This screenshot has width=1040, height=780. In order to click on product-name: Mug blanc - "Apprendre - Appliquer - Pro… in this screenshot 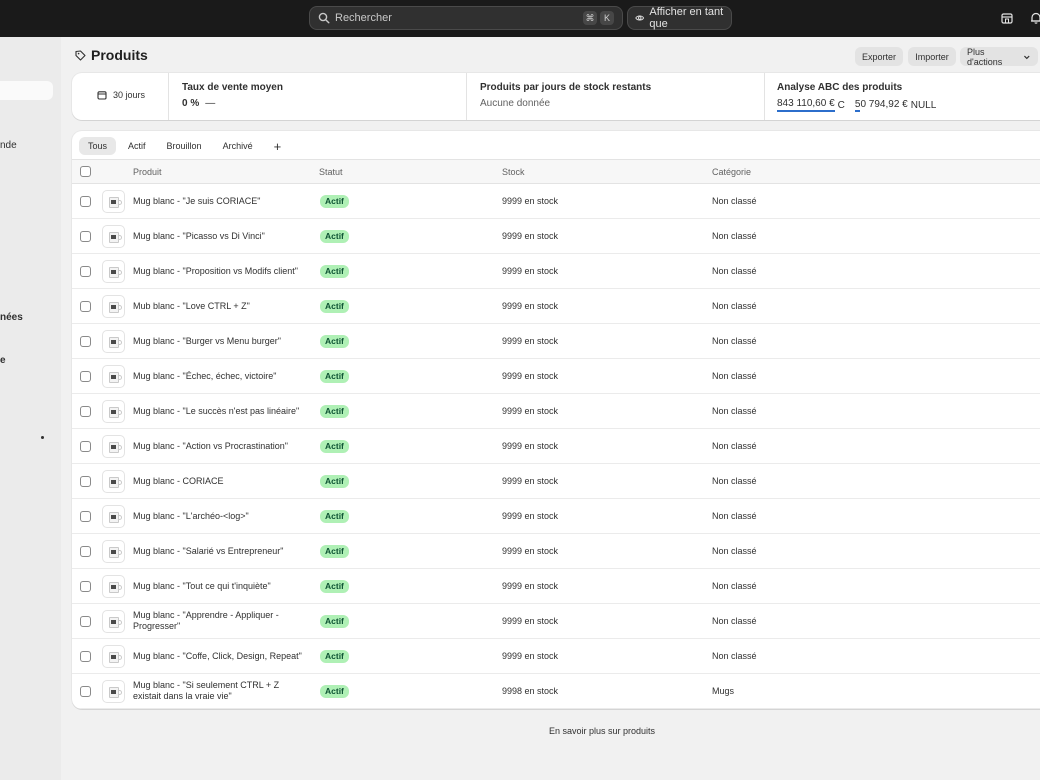, I will do `click(220, 621)`.